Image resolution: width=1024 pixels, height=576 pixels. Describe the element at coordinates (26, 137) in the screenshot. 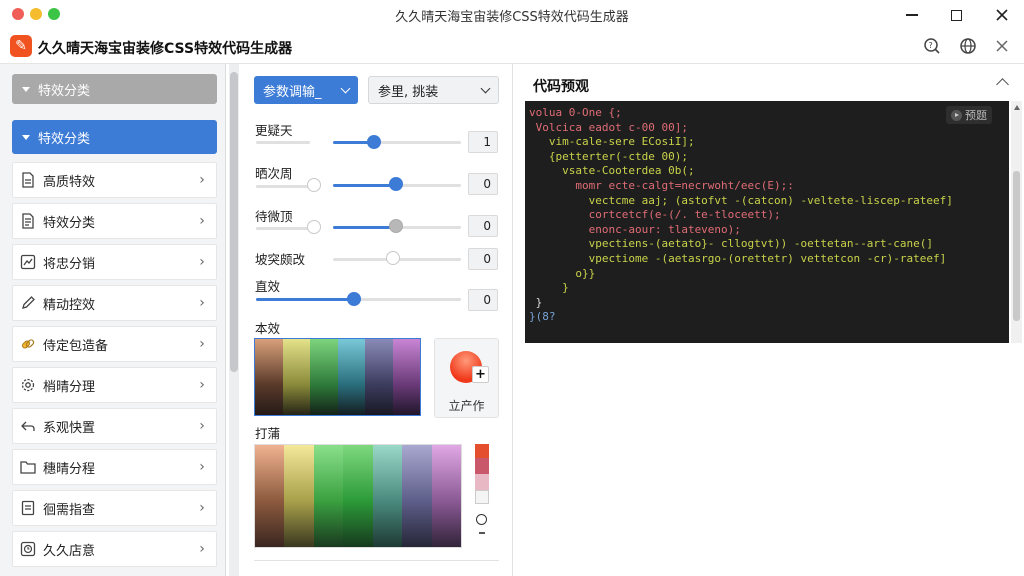

I see `caret-down-icon` at that location.